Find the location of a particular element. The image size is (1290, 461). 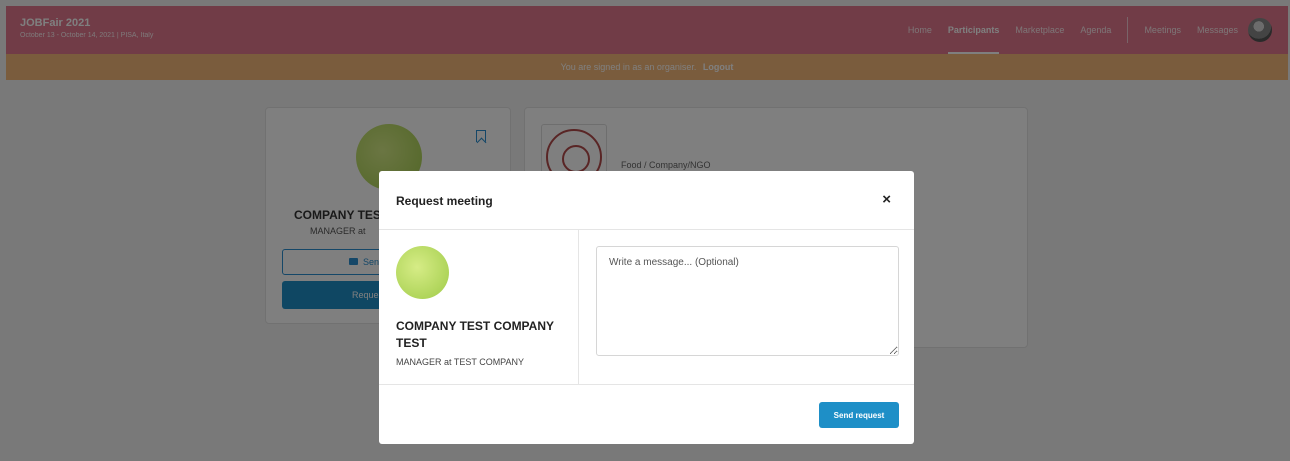

modal-participant-role: MANAGER at TEST COMPANY is located at coordinates (460, 362).